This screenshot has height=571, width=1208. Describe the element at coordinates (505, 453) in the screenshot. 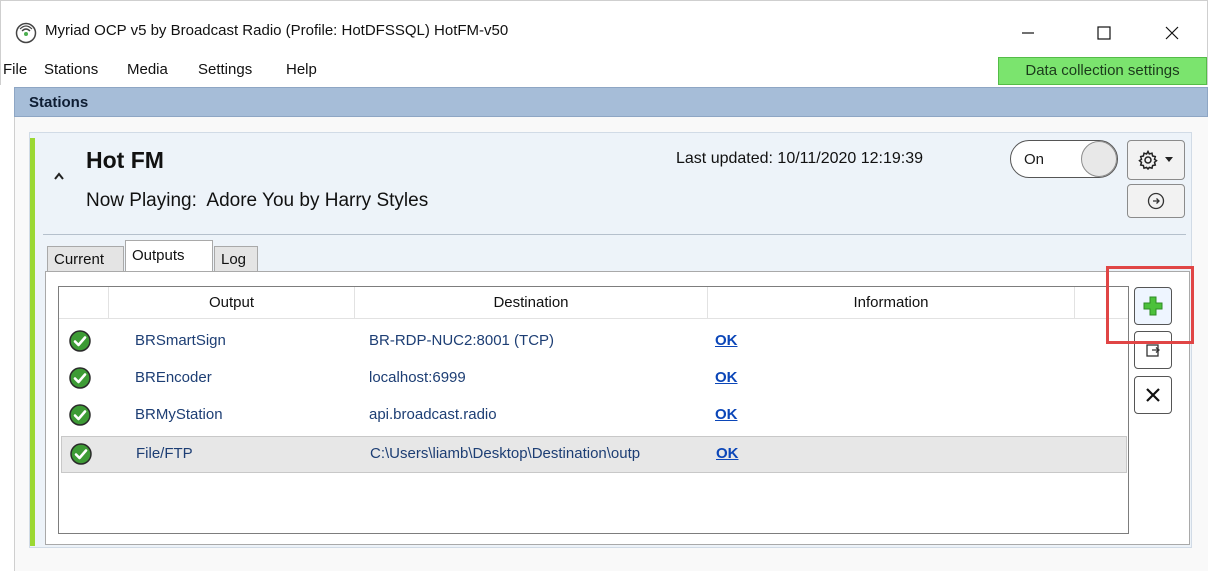

I see `output-destination: C:\Users\liamb\Desktop\Destination\outp` at that location.